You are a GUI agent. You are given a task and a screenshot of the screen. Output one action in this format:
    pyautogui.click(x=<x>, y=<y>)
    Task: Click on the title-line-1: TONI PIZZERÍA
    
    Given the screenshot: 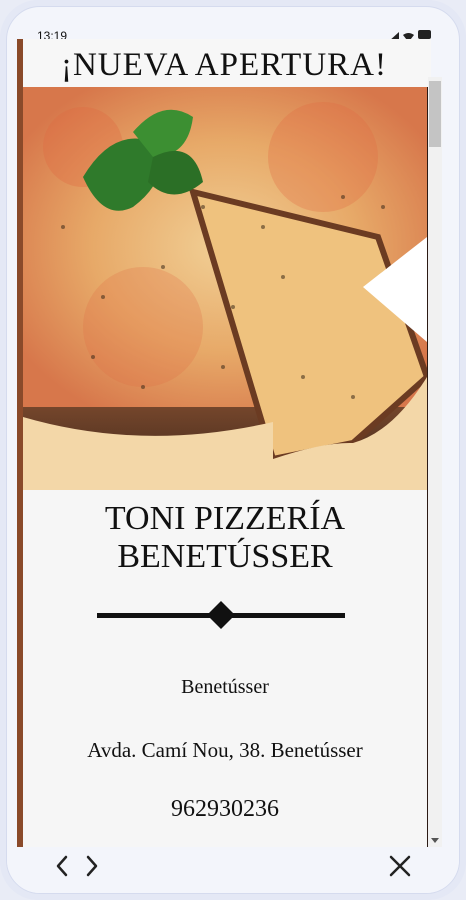 What is the action you would take?
    pyautogui.click(x=225, y=518)
    